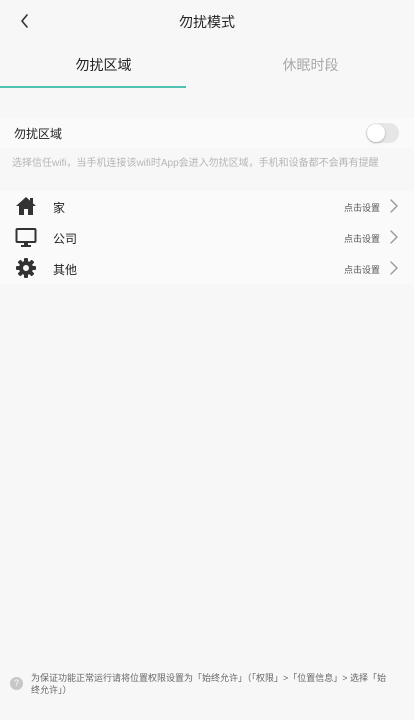 Image resolution: width=414 pixels, height=720 pixels. I want to click on page-title: 勿扰模式, so click(207, 22).